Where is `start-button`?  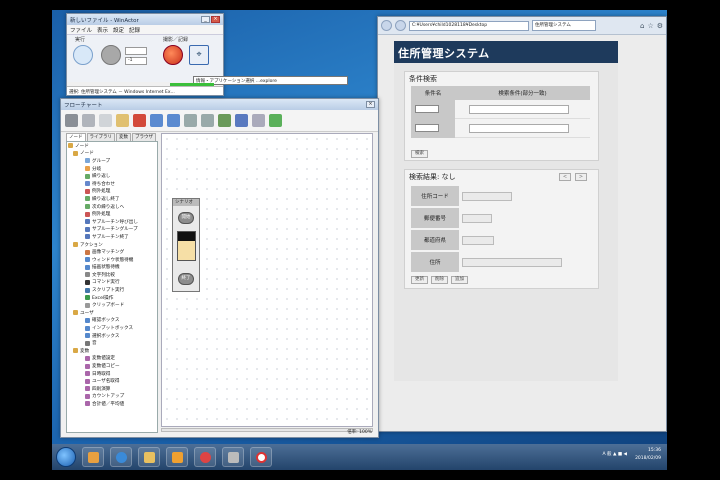
start-button is located at coordinates (66, 457).